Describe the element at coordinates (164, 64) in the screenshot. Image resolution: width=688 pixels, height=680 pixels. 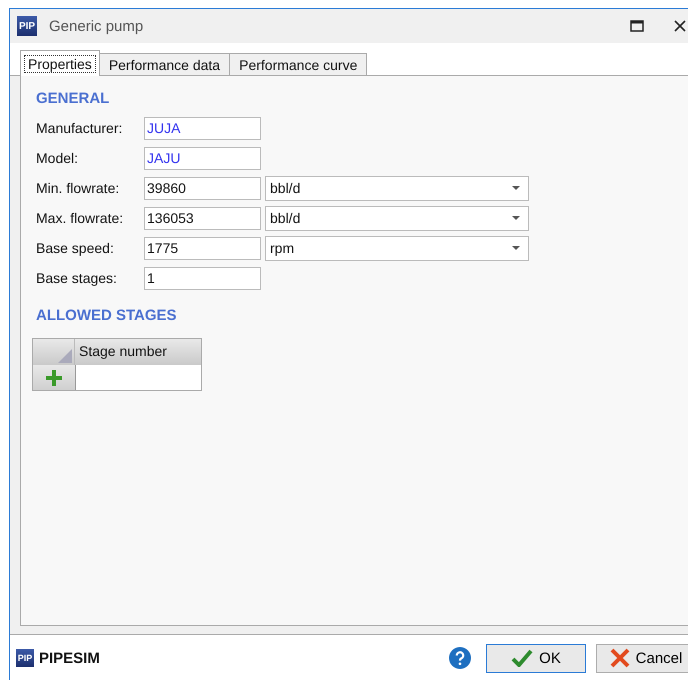
I see `tab: Performance data` at that location.